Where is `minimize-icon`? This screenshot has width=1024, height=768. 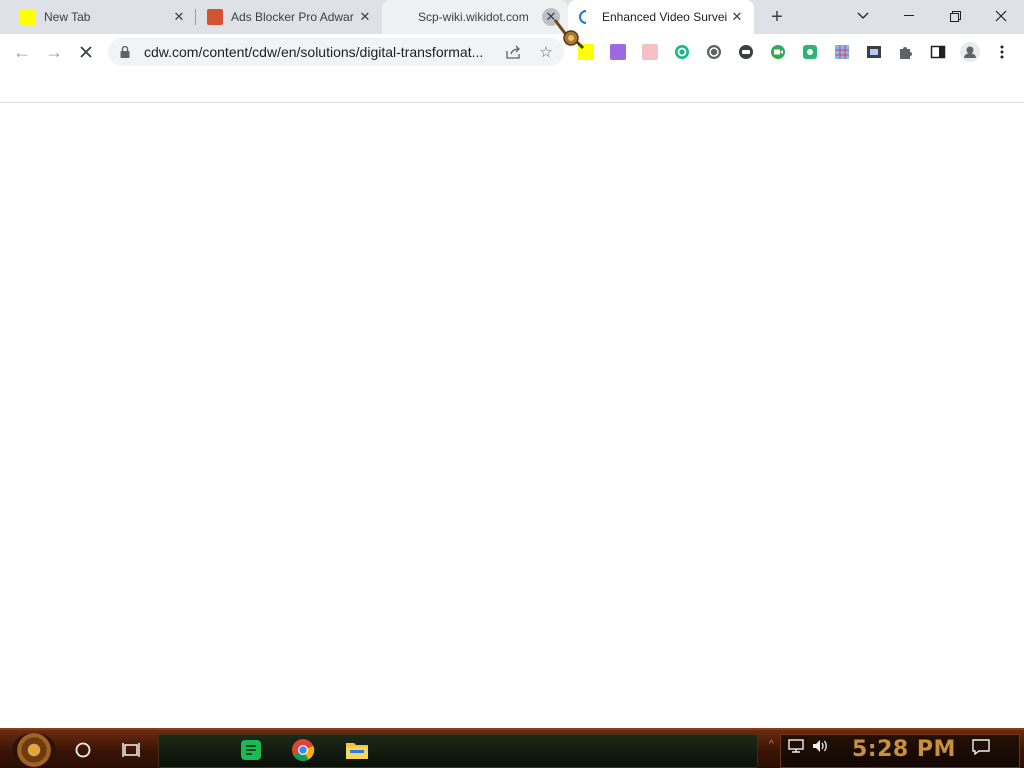
minimize-icon is located at coordinates (909, 16).